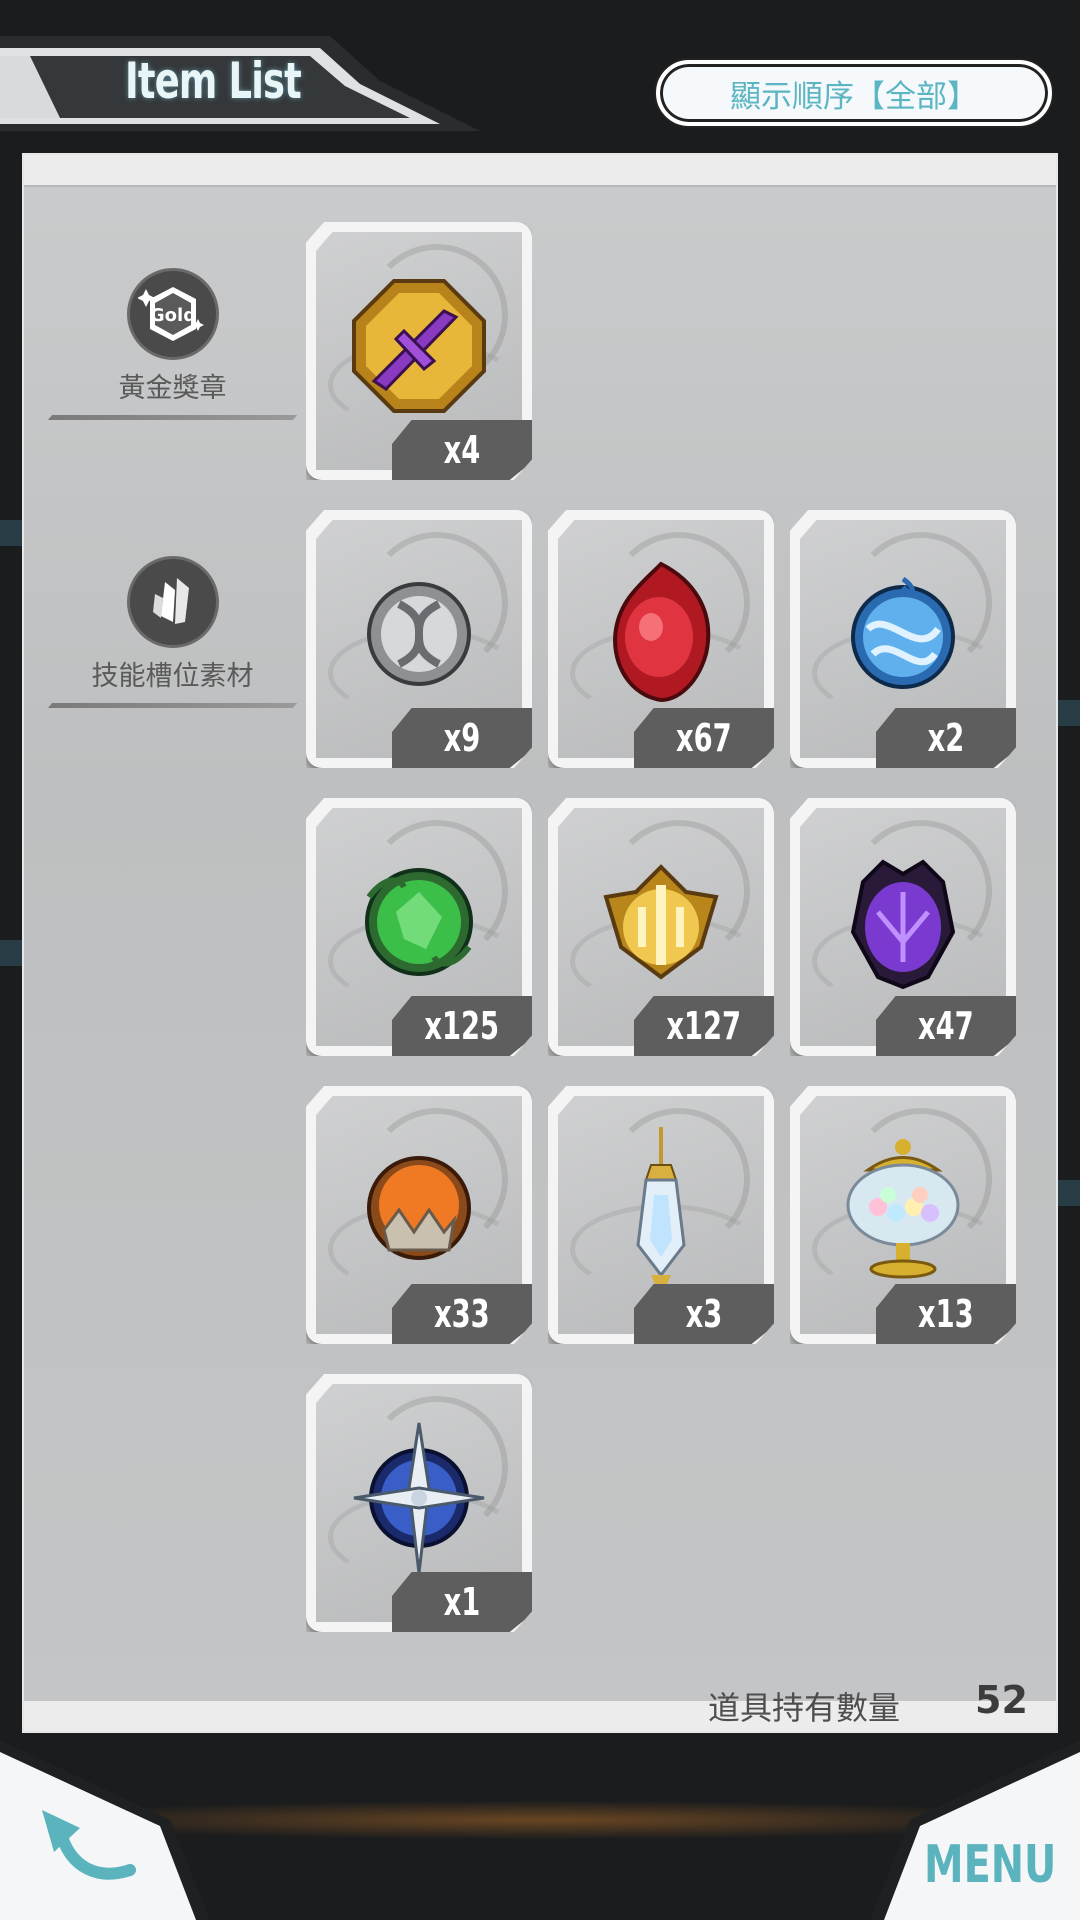 The width and height of the screenshot is (1080, 1920). I want to click on category-gold-medal: Gold 黃金獎章, so click(172, 344).